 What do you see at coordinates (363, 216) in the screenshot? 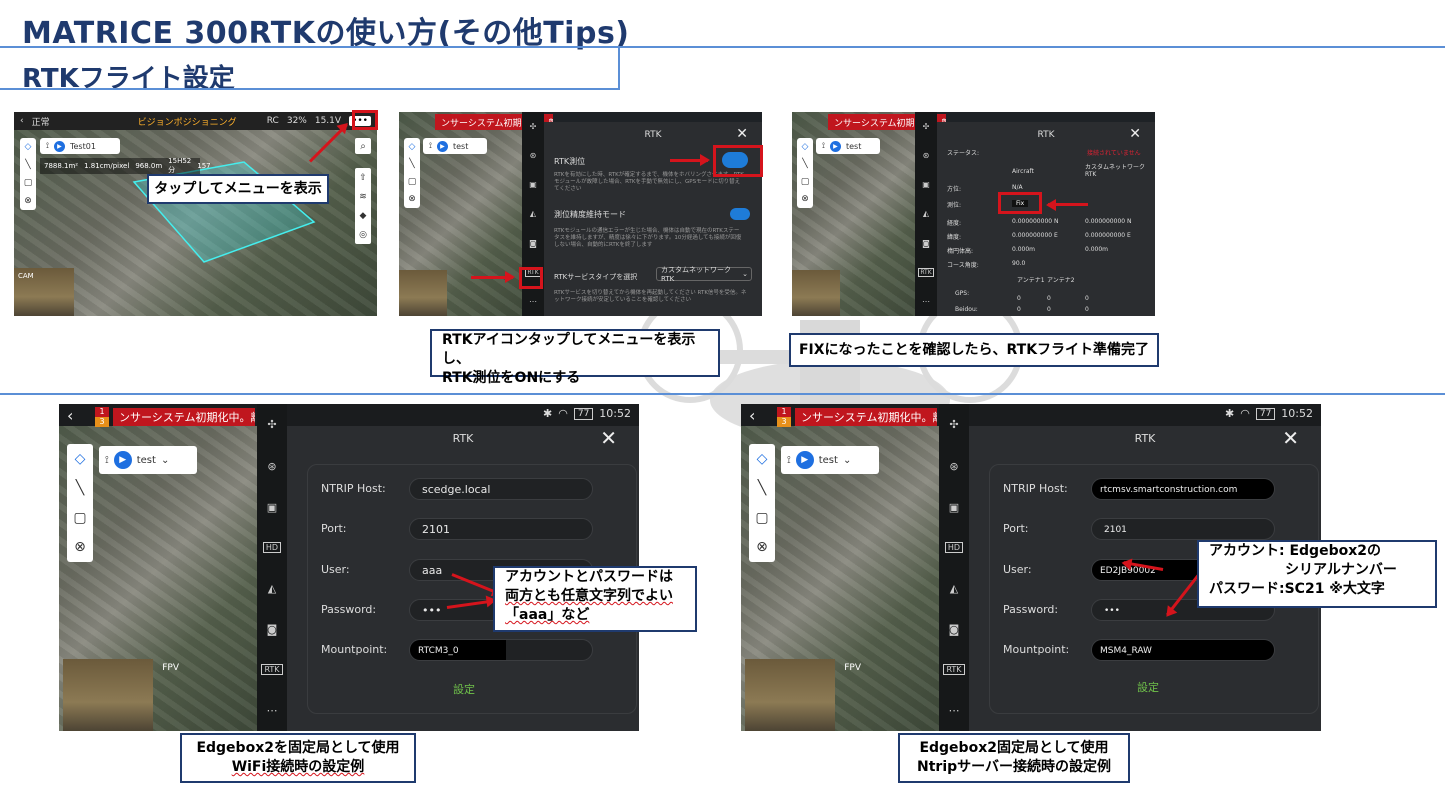
I see `eraser-icon: ◆` at bounding box center [363, 216].